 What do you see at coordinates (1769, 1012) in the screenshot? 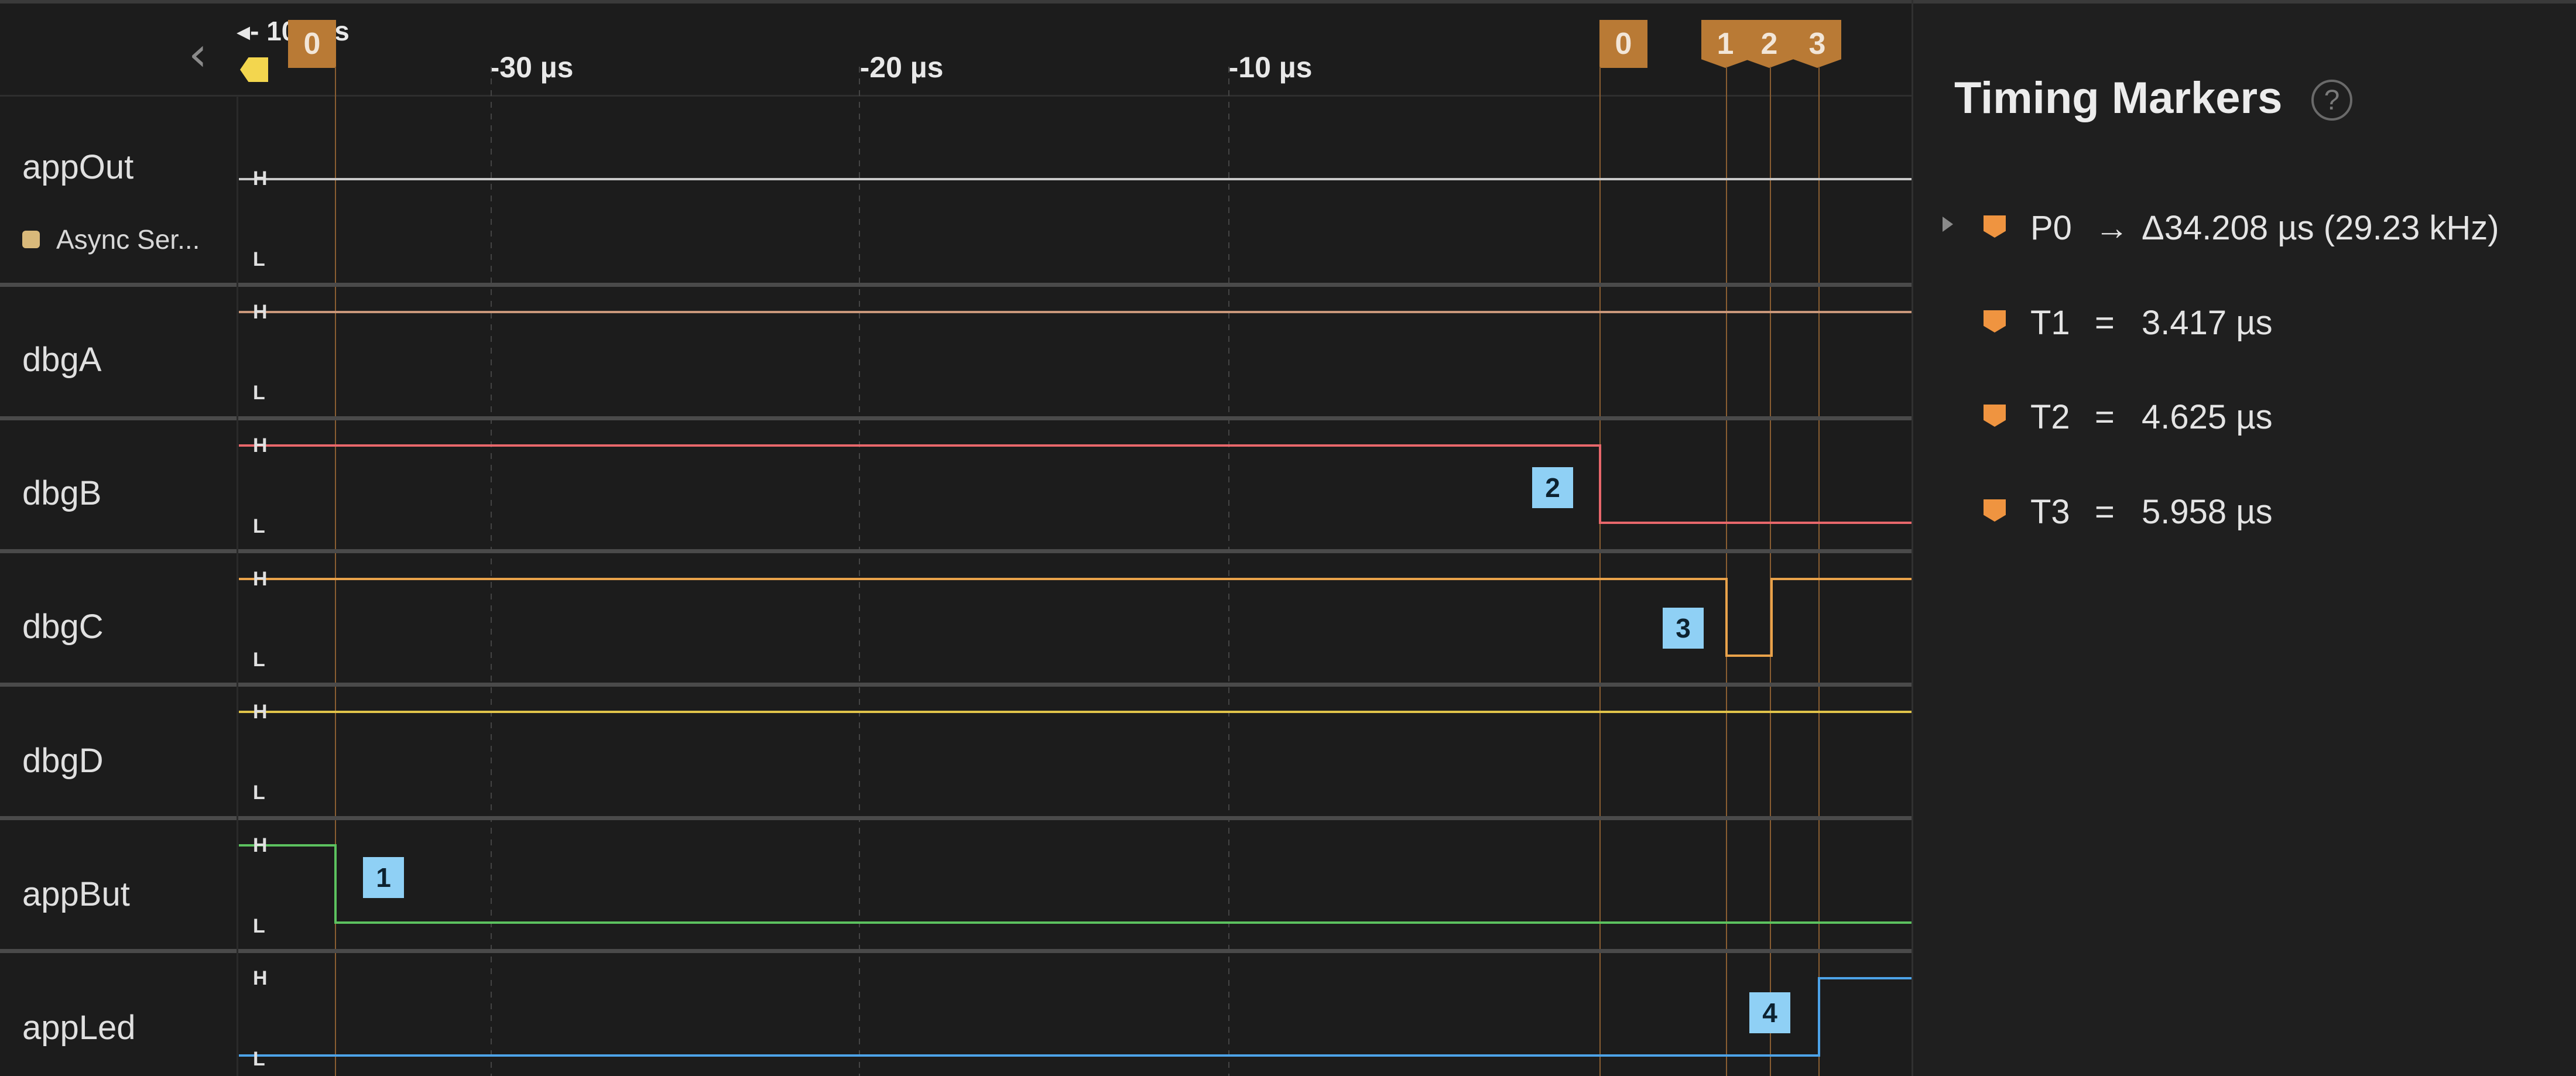
I see `callout-4: 4` at bounding box center [1769, 1012].